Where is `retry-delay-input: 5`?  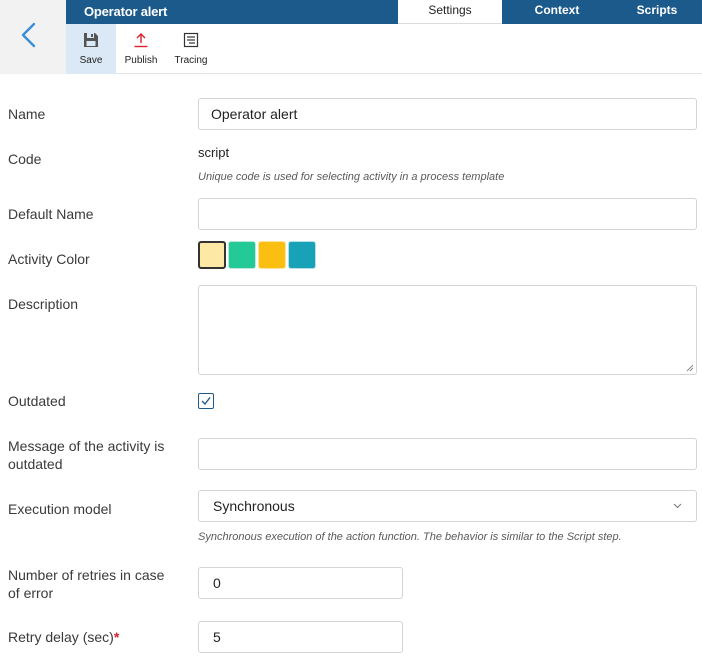
retry-delay-input: 5 is located at coordinates (300, 637).